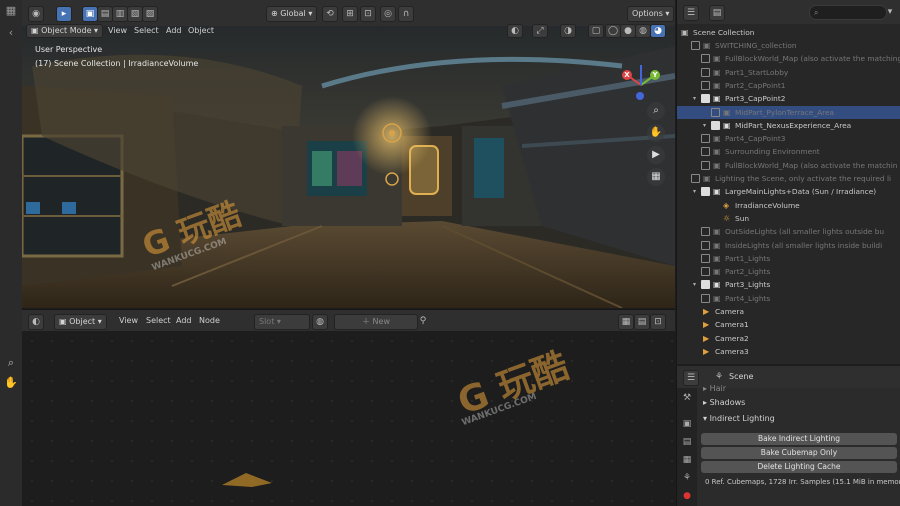  I want to click on outliner-row: ▣ Part4_Lights, so click(788, 298).